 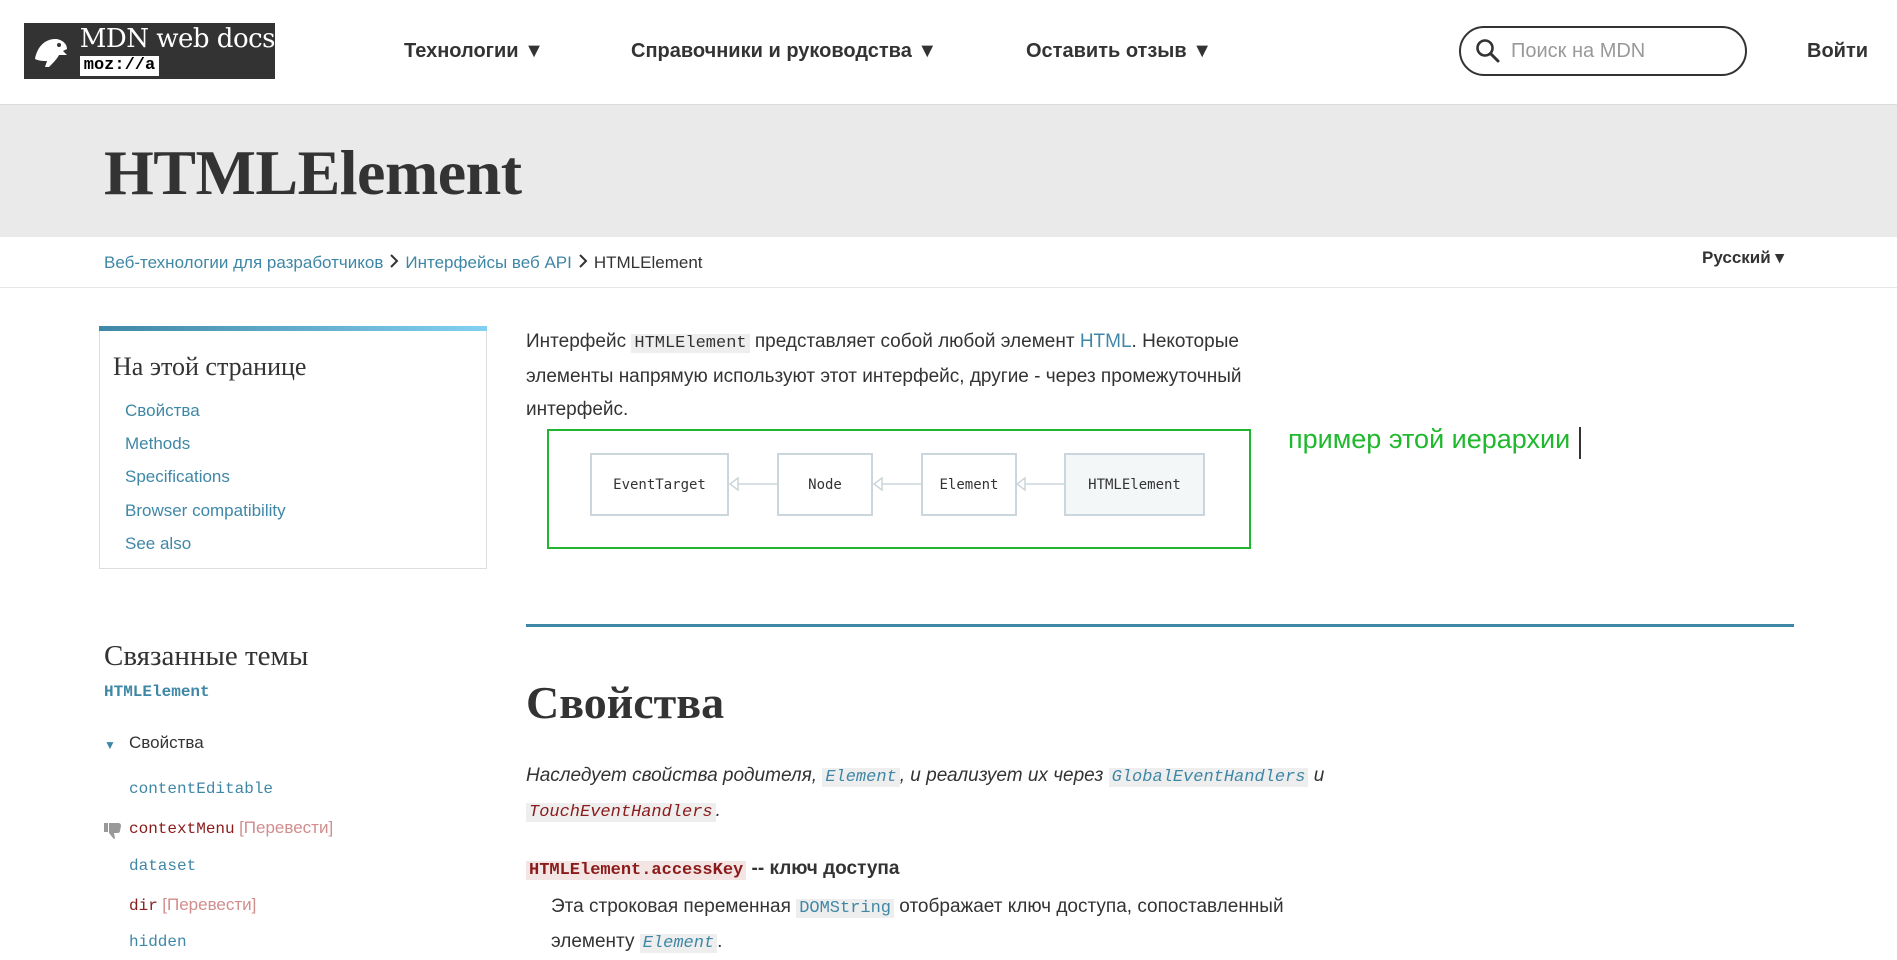 What do you see at coordinates (162, 866) in the screenshot?
I see `related-item-dataset: dataset` at bounding box center [162, 866].